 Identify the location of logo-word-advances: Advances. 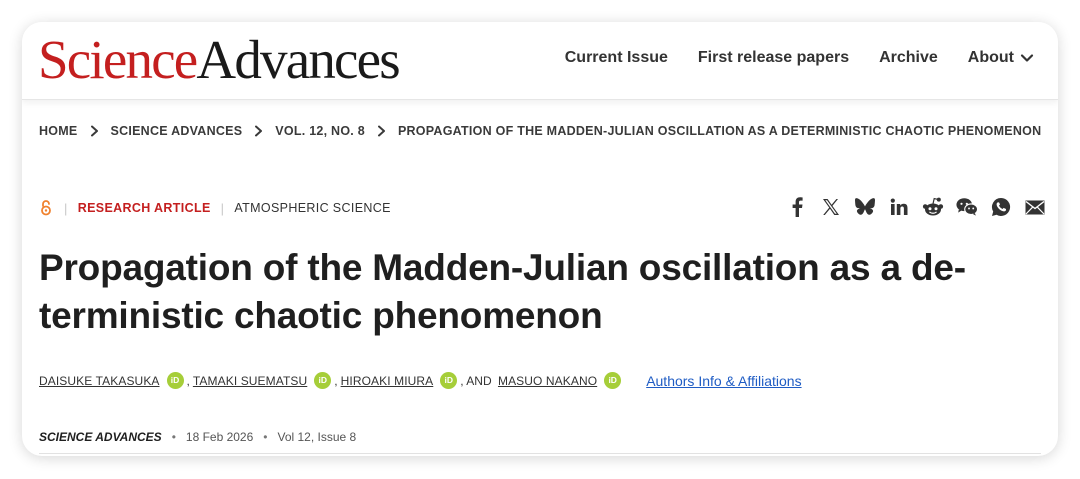
(298, 59).